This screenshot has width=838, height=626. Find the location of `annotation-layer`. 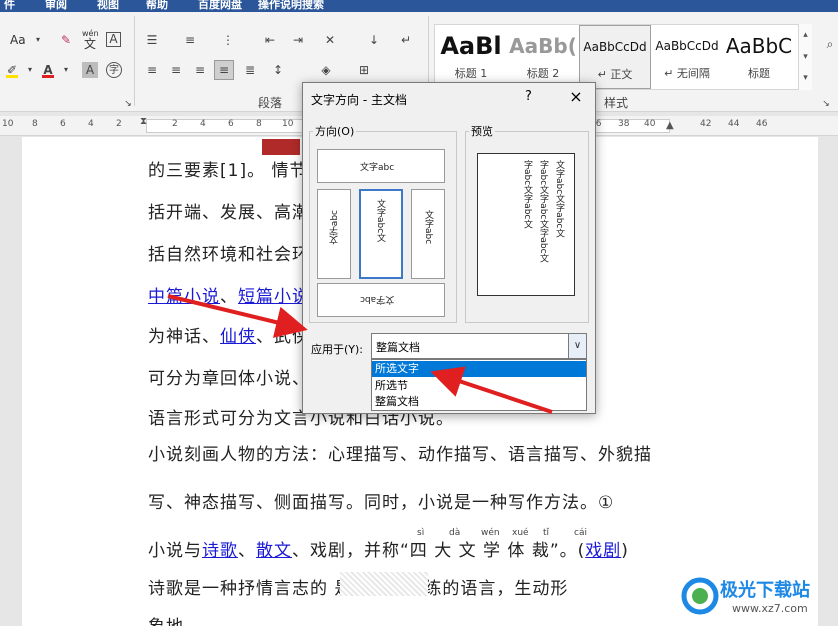

annotation-layer is located at coordinates (360, 354).